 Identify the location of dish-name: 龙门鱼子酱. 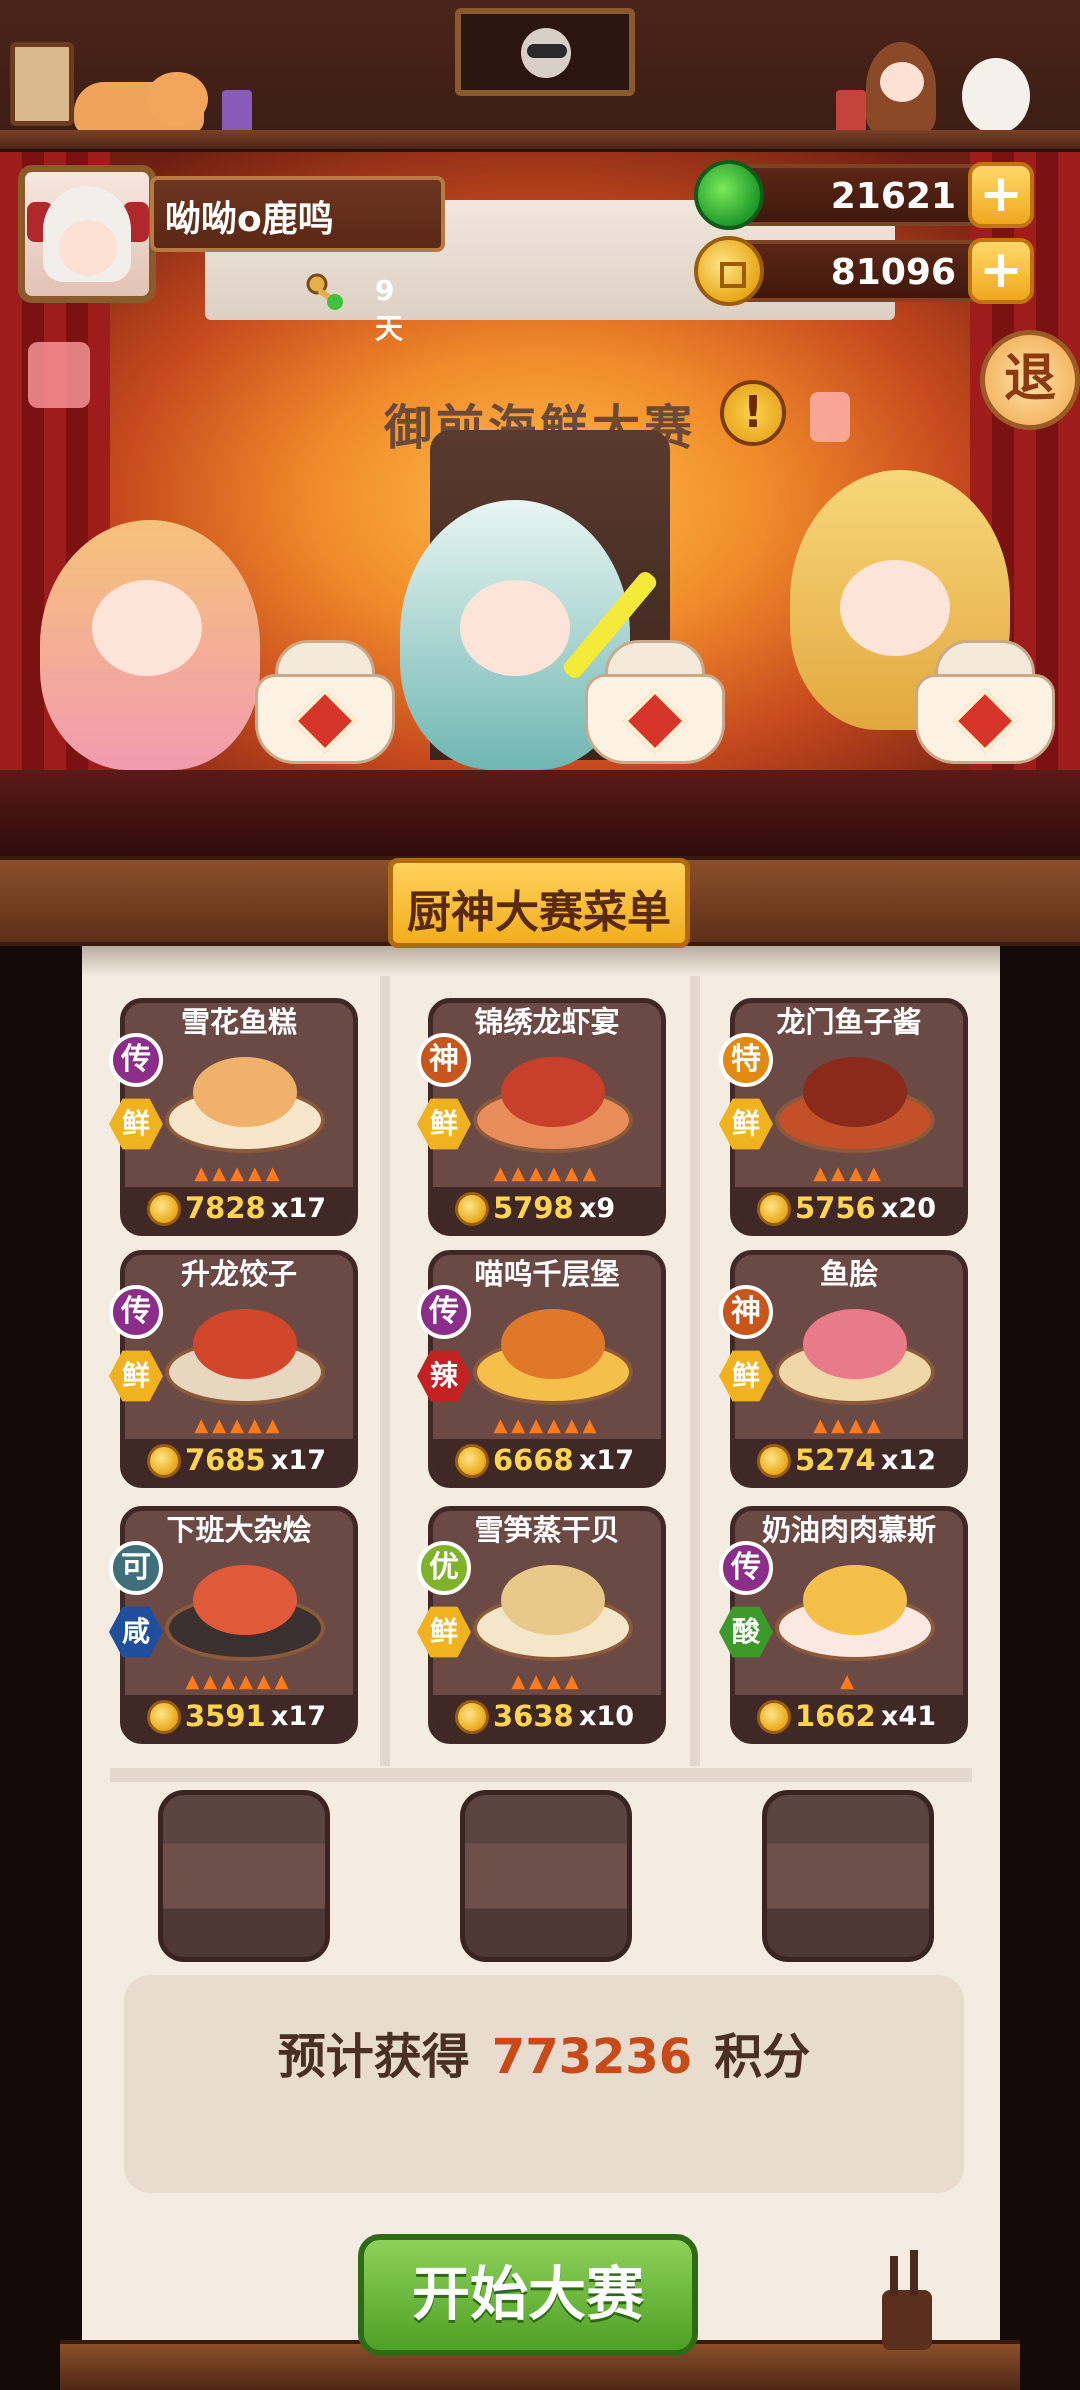
(849, 1022).